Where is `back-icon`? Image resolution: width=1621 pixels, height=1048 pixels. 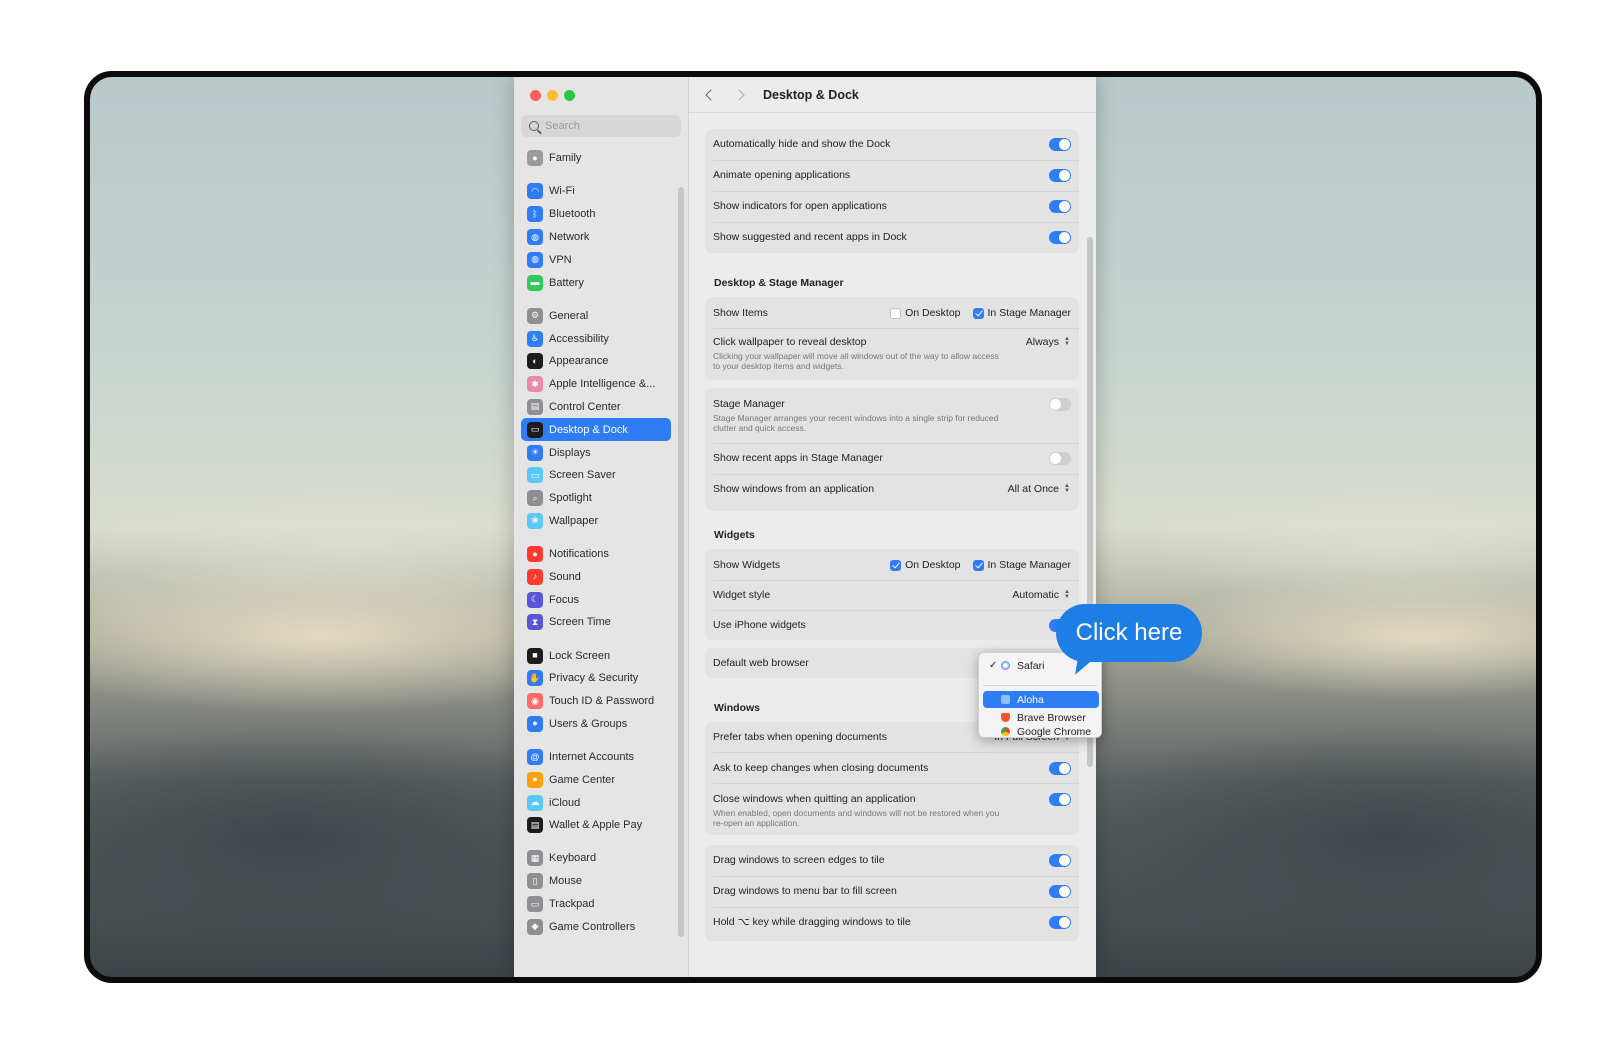
back-icon is located at coordinates (711, 94).